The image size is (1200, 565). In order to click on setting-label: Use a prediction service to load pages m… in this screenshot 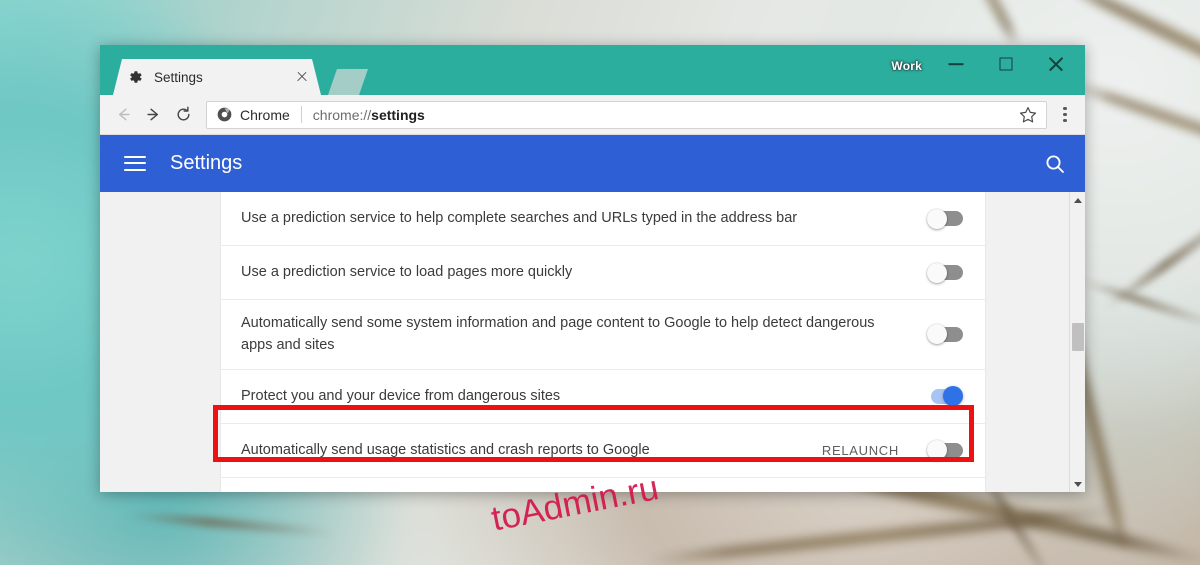, I will do `click(407, 272)`.